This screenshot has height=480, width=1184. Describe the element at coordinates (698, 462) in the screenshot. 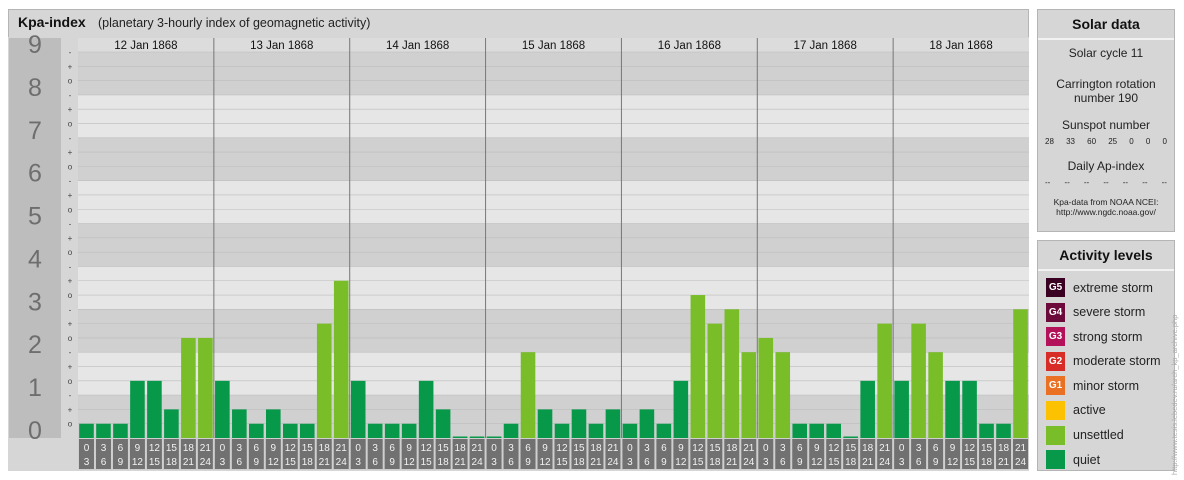

I see `interval-end-label: 15` at that location.